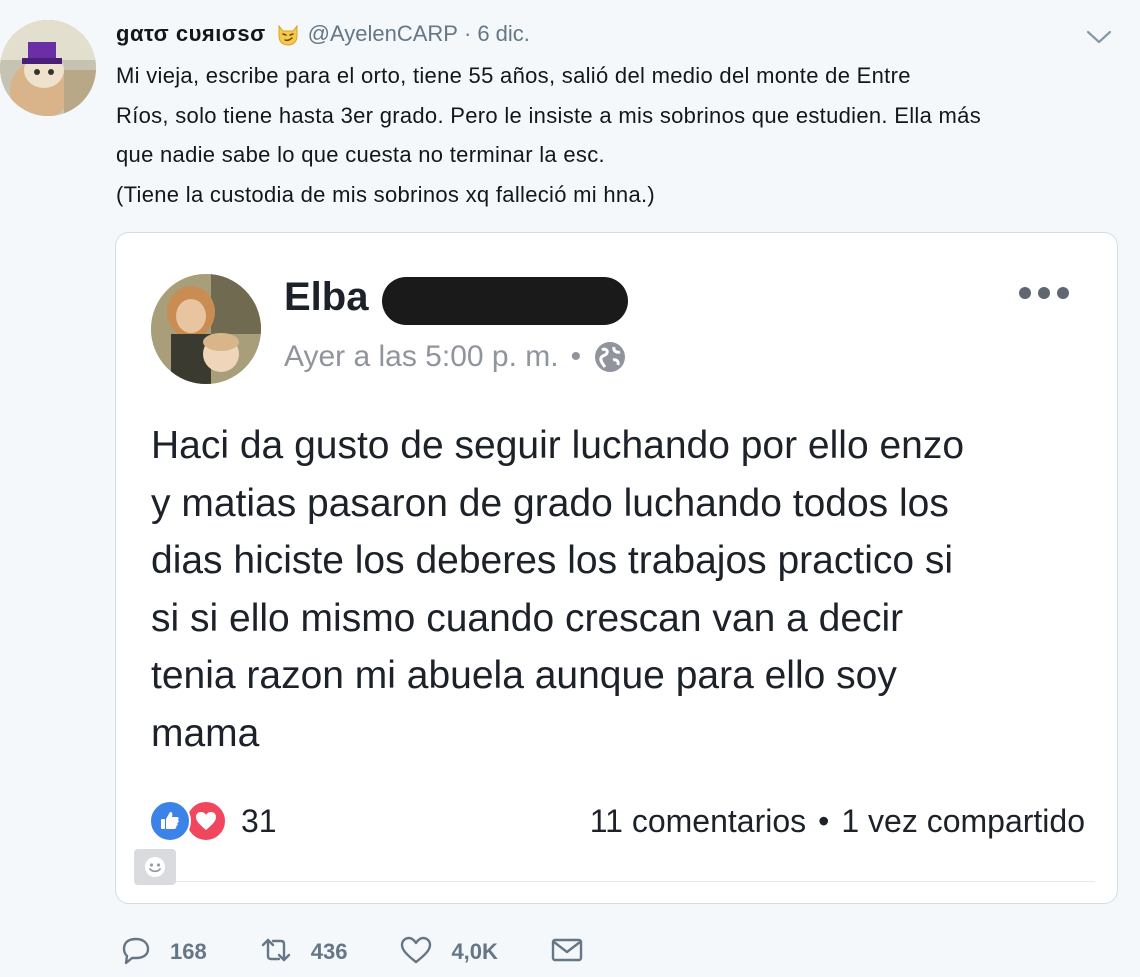 The height and width of the screenshot is (977, 1140). I want to click on envelope-icon, so click(567, 952).